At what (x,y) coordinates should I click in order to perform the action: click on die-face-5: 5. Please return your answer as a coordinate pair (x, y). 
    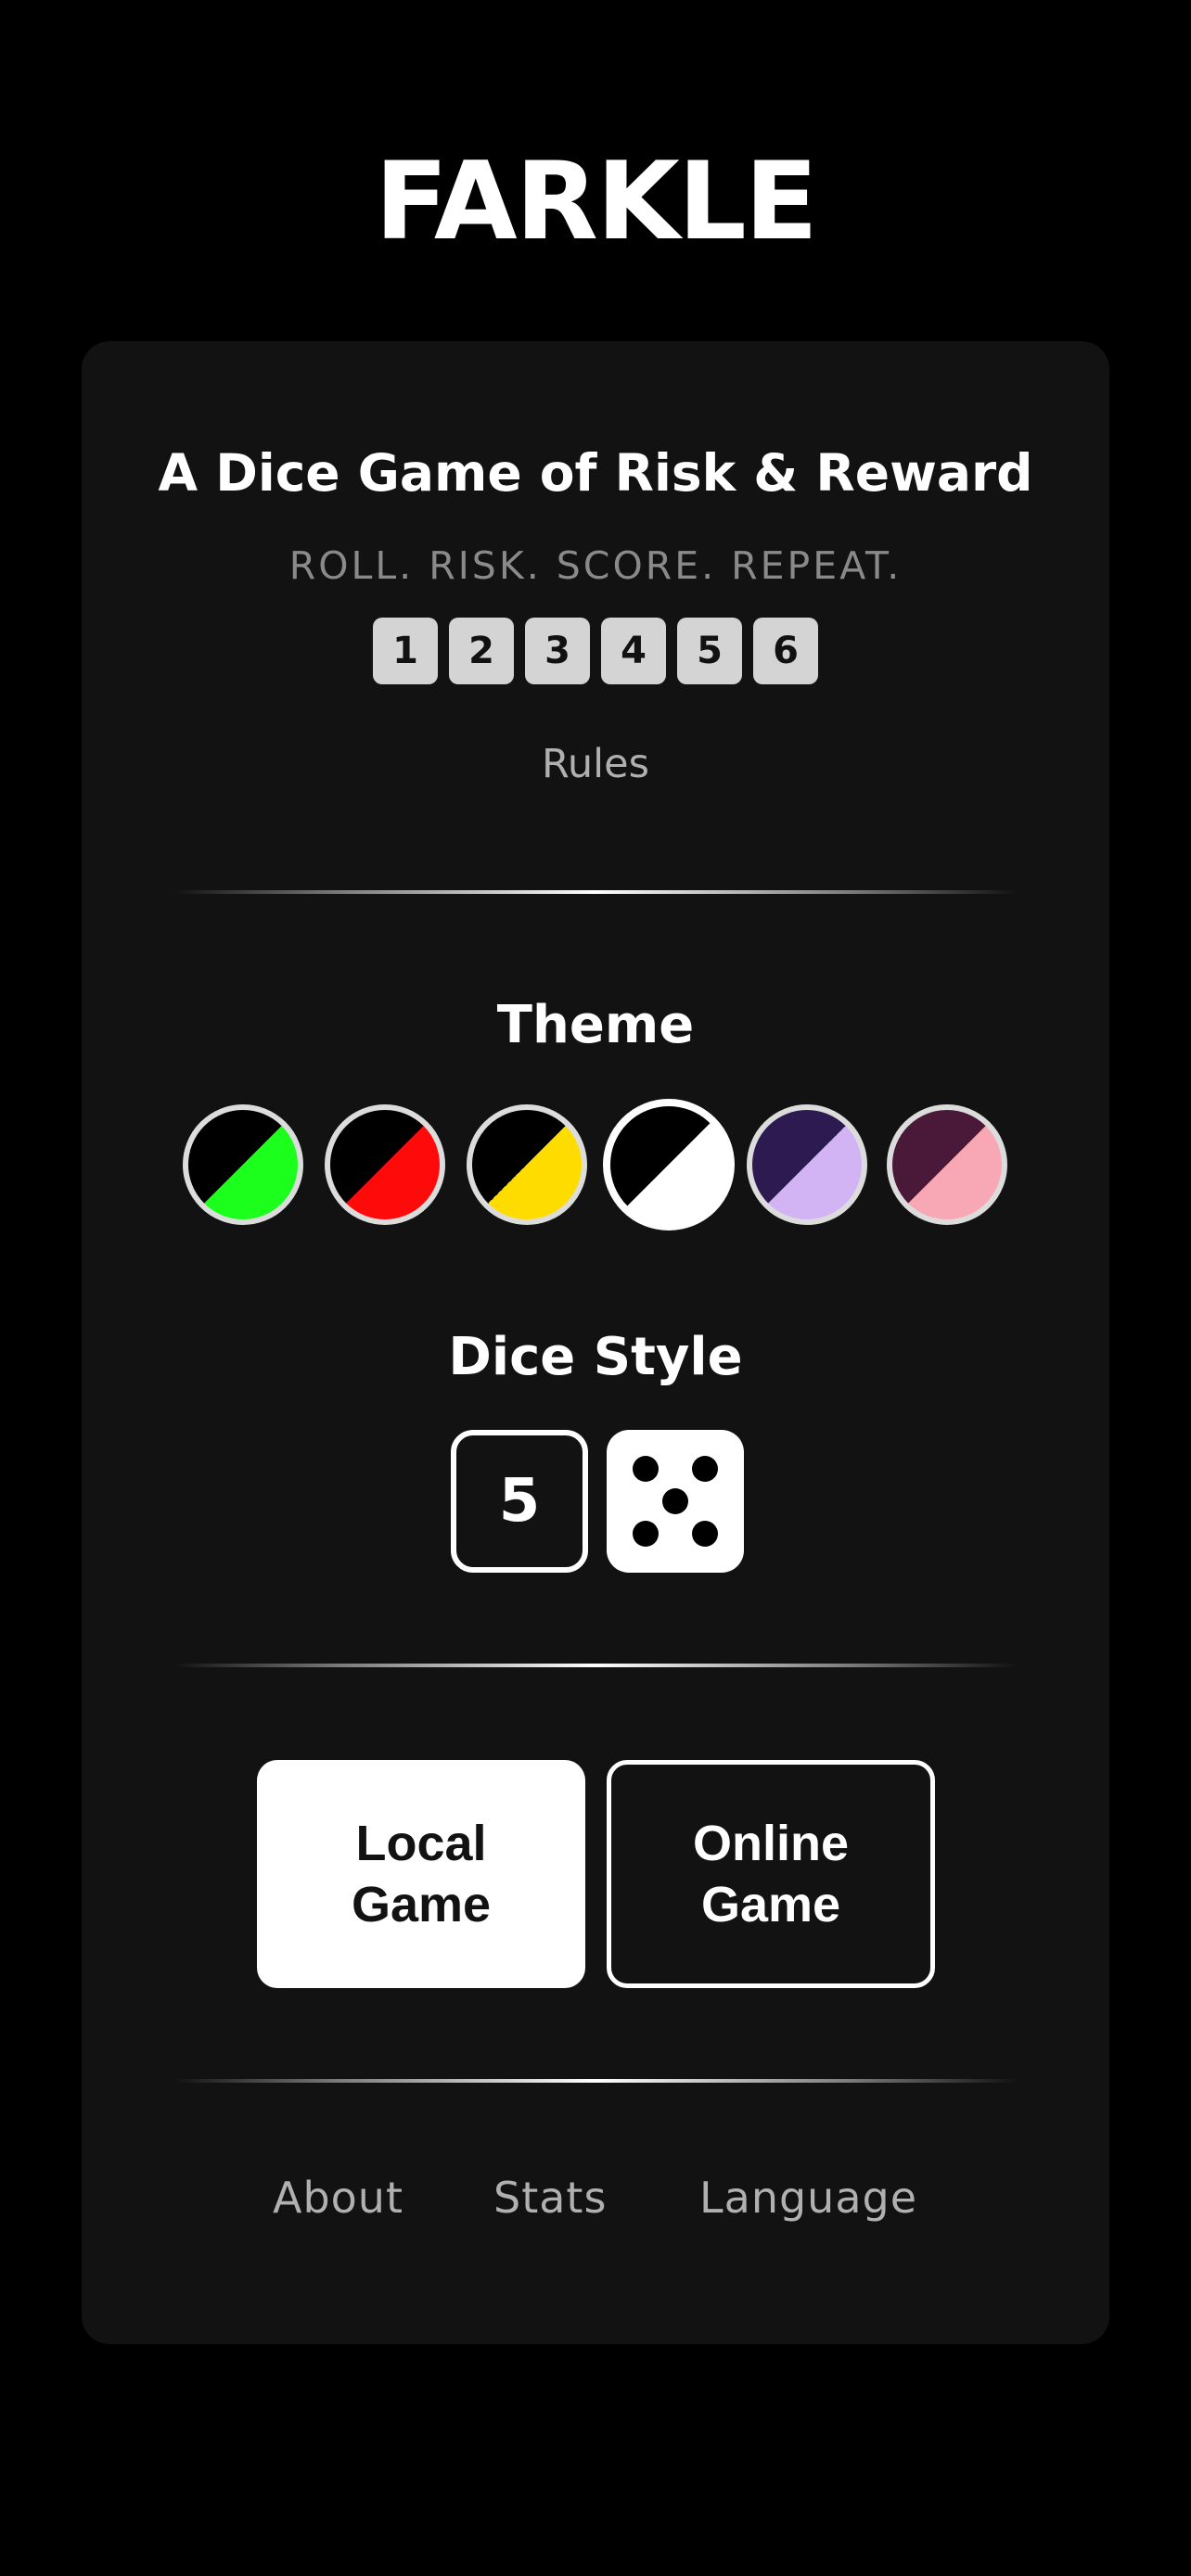
    Looking at the image, I should click on (709, 651).